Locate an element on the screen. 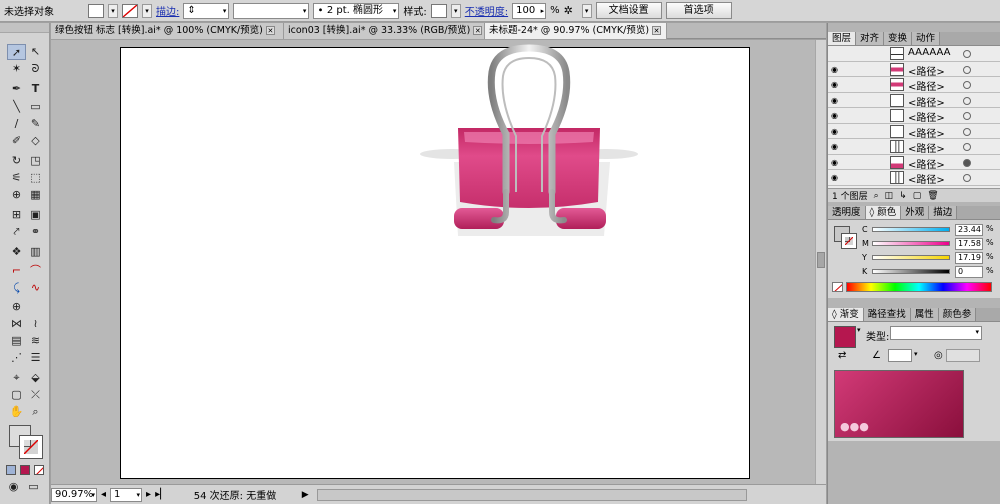 Image resolution: width=1000 pixels, height=504 pixels. width-tool-icon: ⚟ is located at coordinates (16, 178).